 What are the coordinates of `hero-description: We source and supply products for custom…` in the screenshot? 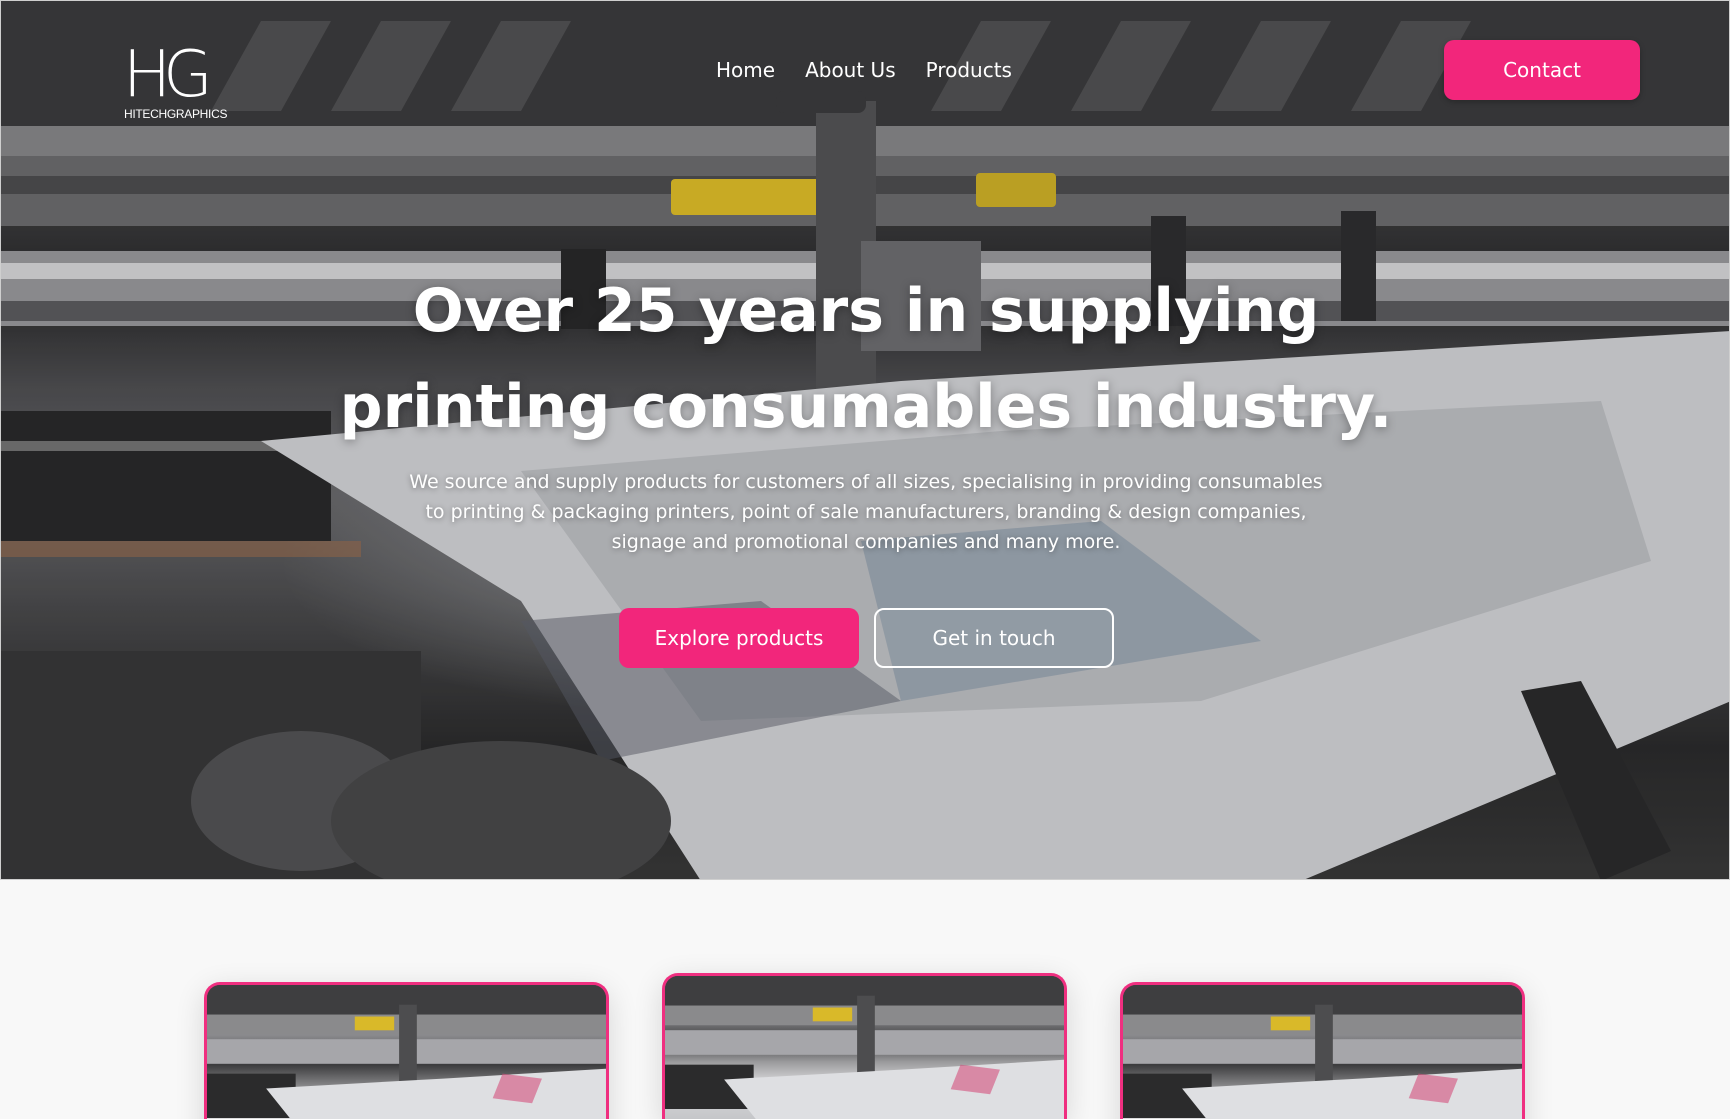 It's located at (866, 512).